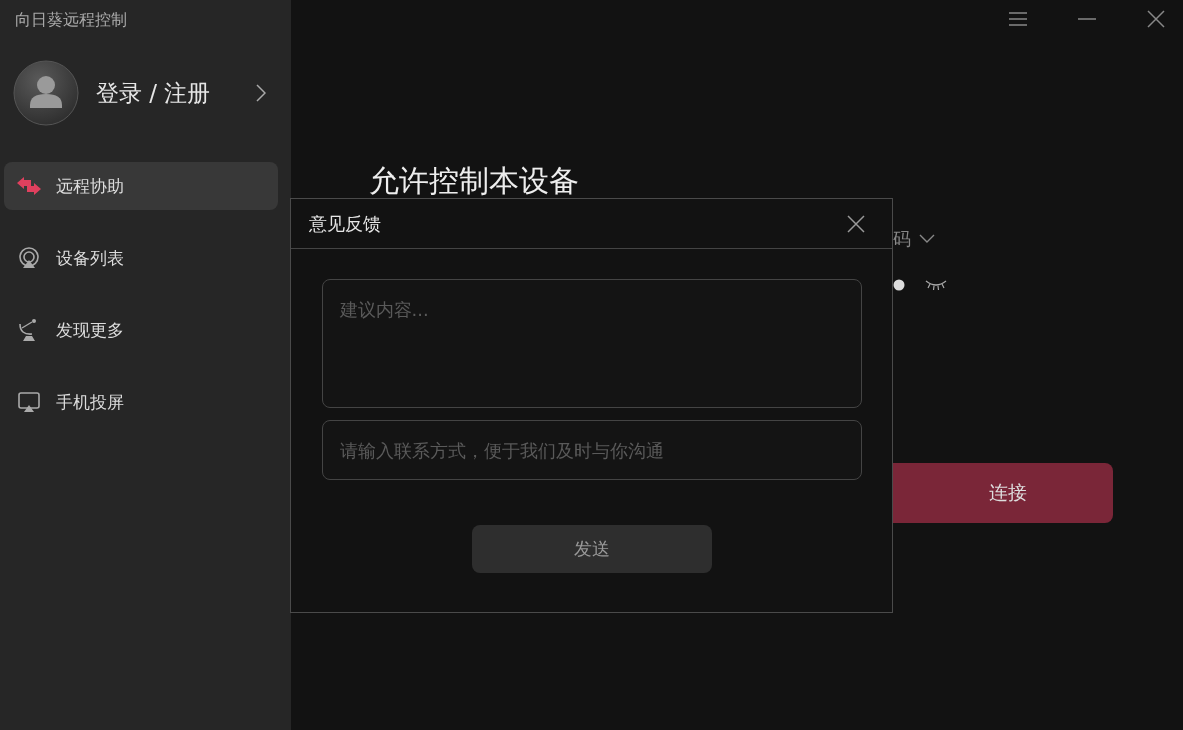 The width and height of the screenshot is (1183, 730). I want to click on dialog-title: 意见反馈, so click(345, 223).